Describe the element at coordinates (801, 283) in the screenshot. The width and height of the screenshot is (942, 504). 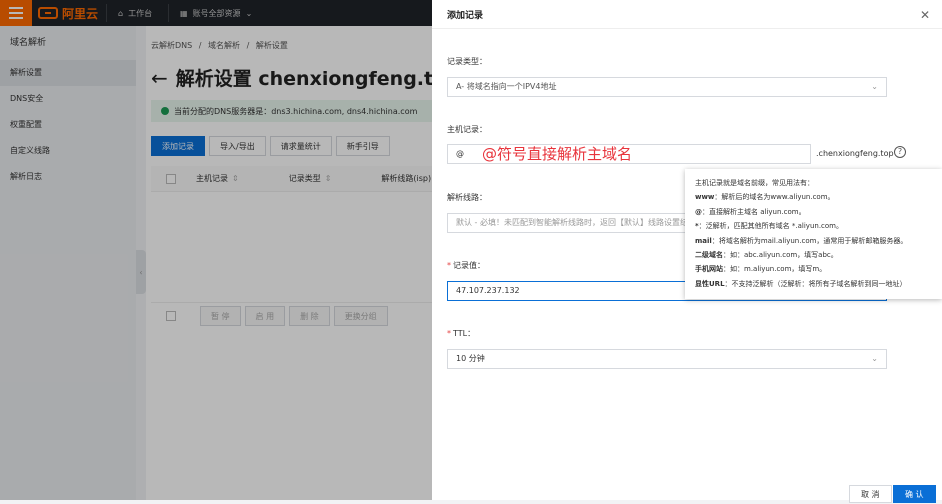
I see `tooltip-line: 显性URL：不支持泛解析（泛解析：将所有子域名解析到同一地址）` at that location.